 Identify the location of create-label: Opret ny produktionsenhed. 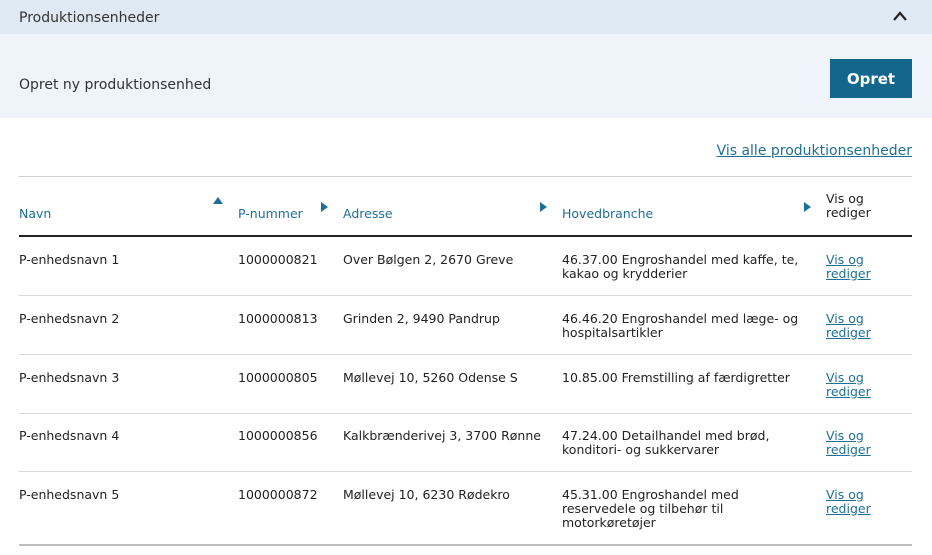
(115, 85).